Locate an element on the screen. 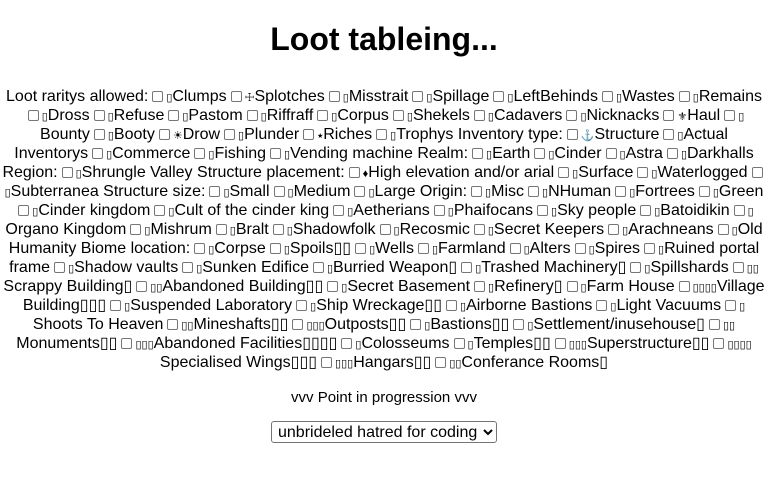 This screenshot has height=480, width=768. progression-select: unbrideled hatred for coding is located at coordinates (384, 432).